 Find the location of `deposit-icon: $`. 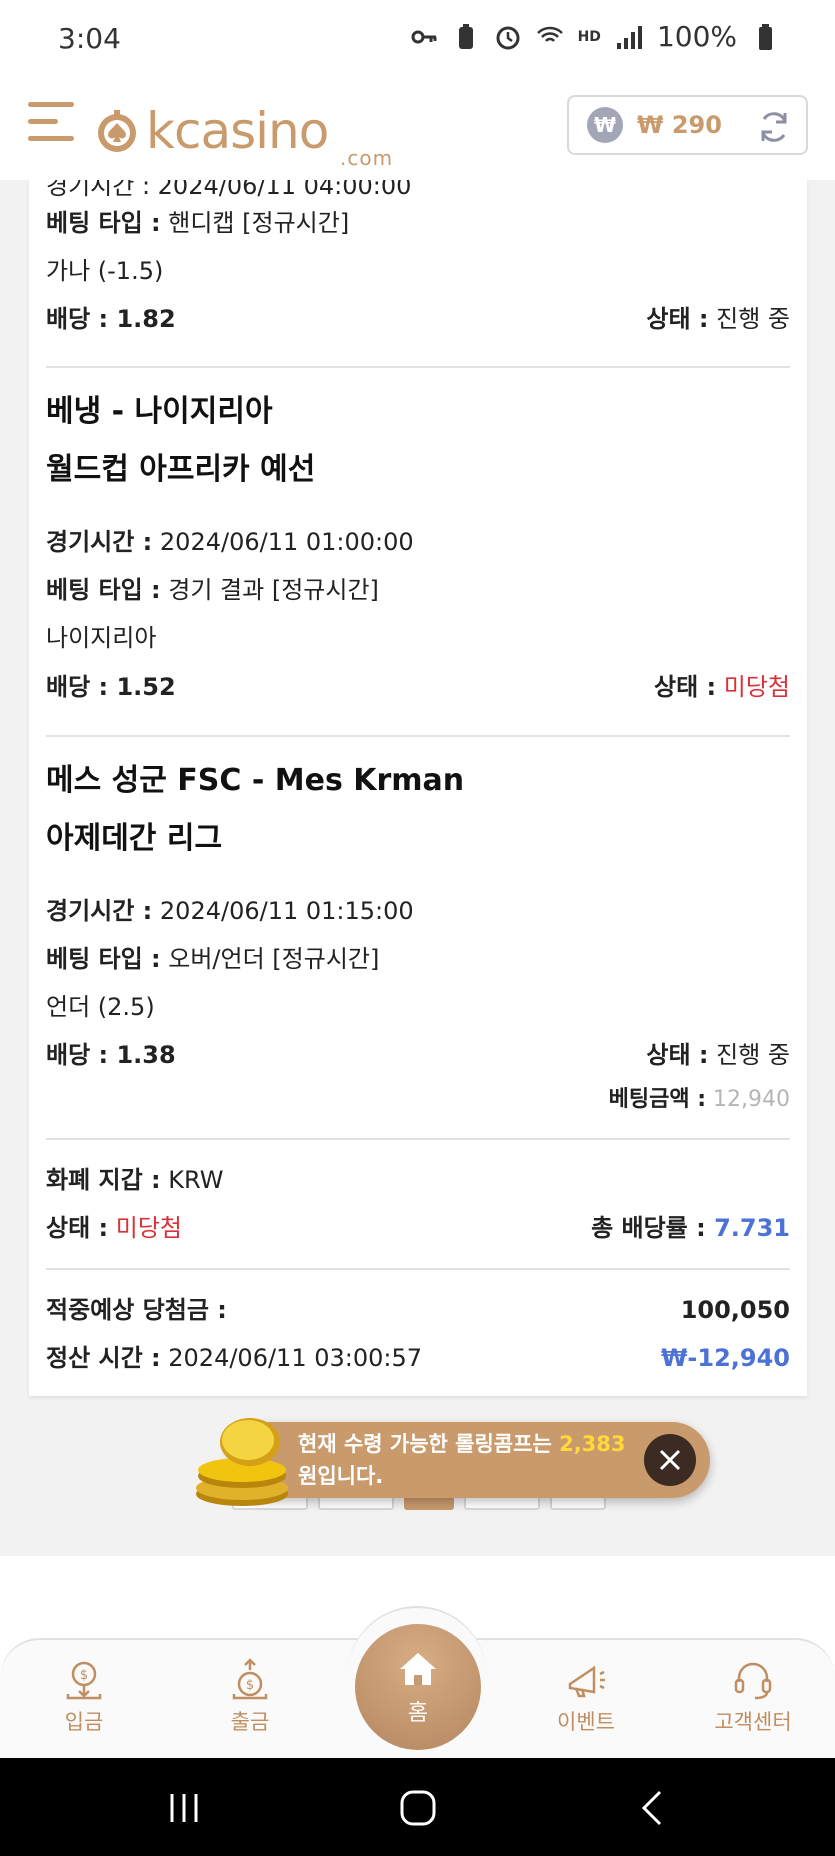

deposit-icon: $ is located at coordinates (84, 1680).